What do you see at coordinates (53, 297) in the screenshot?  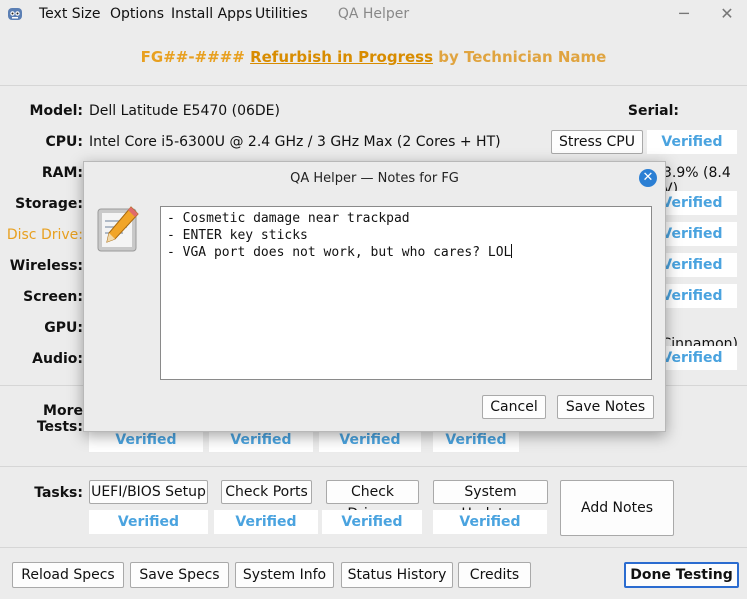 I see `screen-label: Screen:` at bounding box center [53, 297].